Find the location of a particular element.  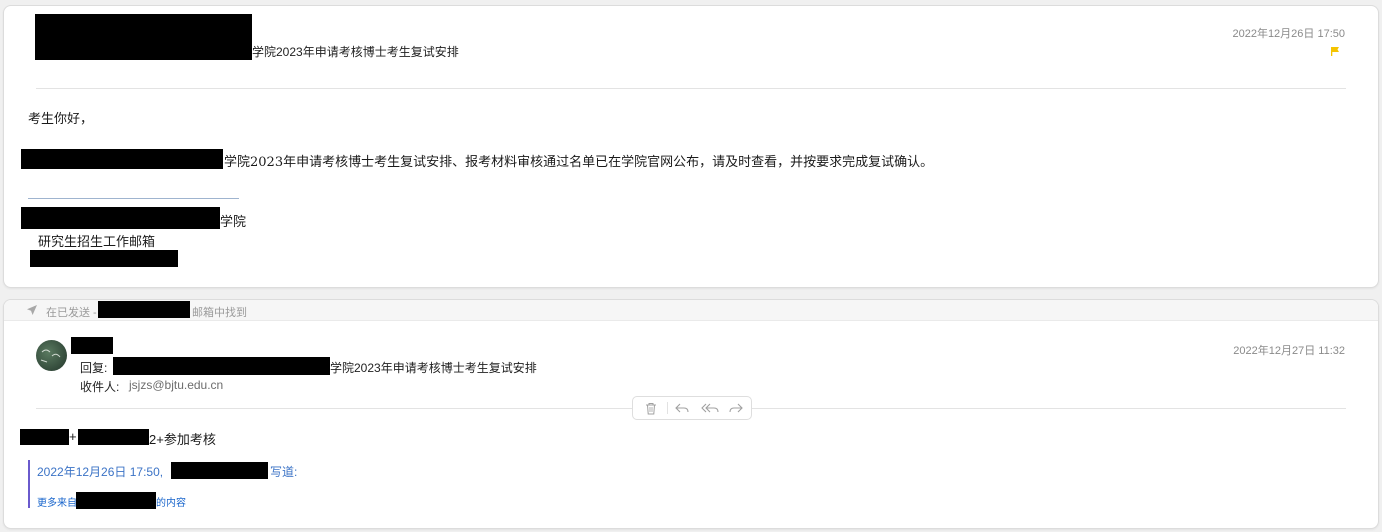

toolbar-separator is located at coordinates (667, 408).